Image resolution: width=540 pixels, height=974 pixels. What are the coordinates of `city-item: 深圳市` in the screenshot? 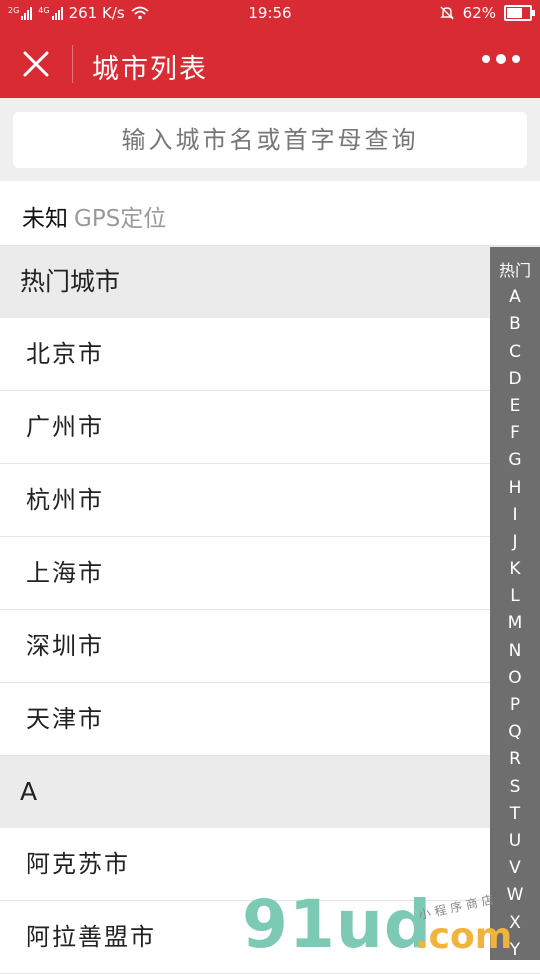 It's located at (270, 646).